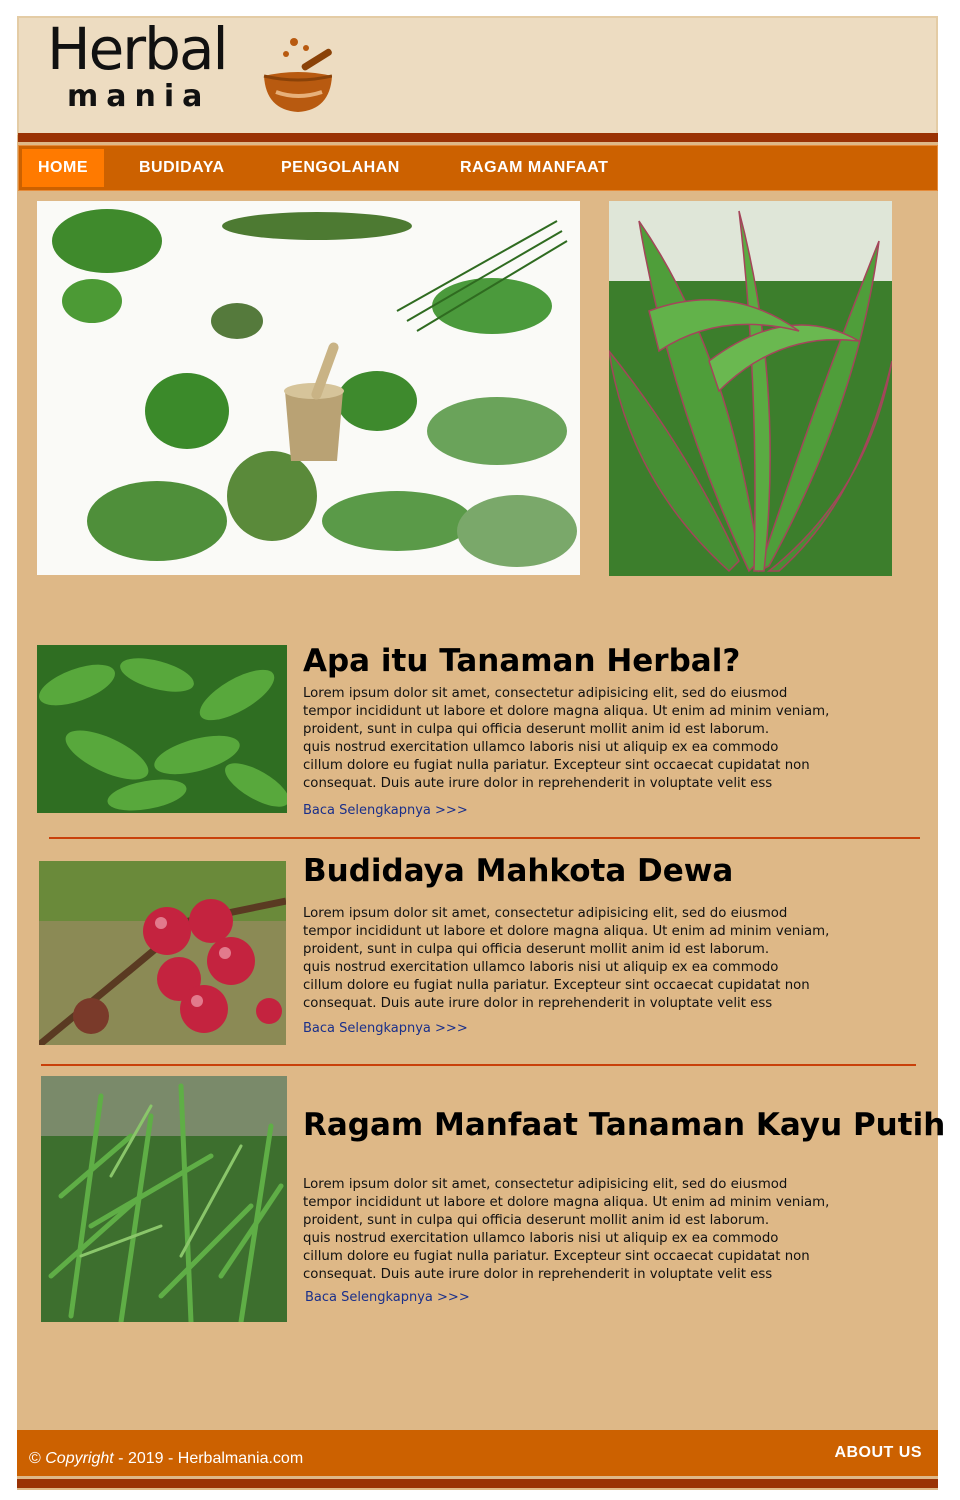 The height and width of the screenshot is (1500, 960). I want to click on article-3-read-more-link: Baca Selengkapnya >>>, so click(387, 1297).